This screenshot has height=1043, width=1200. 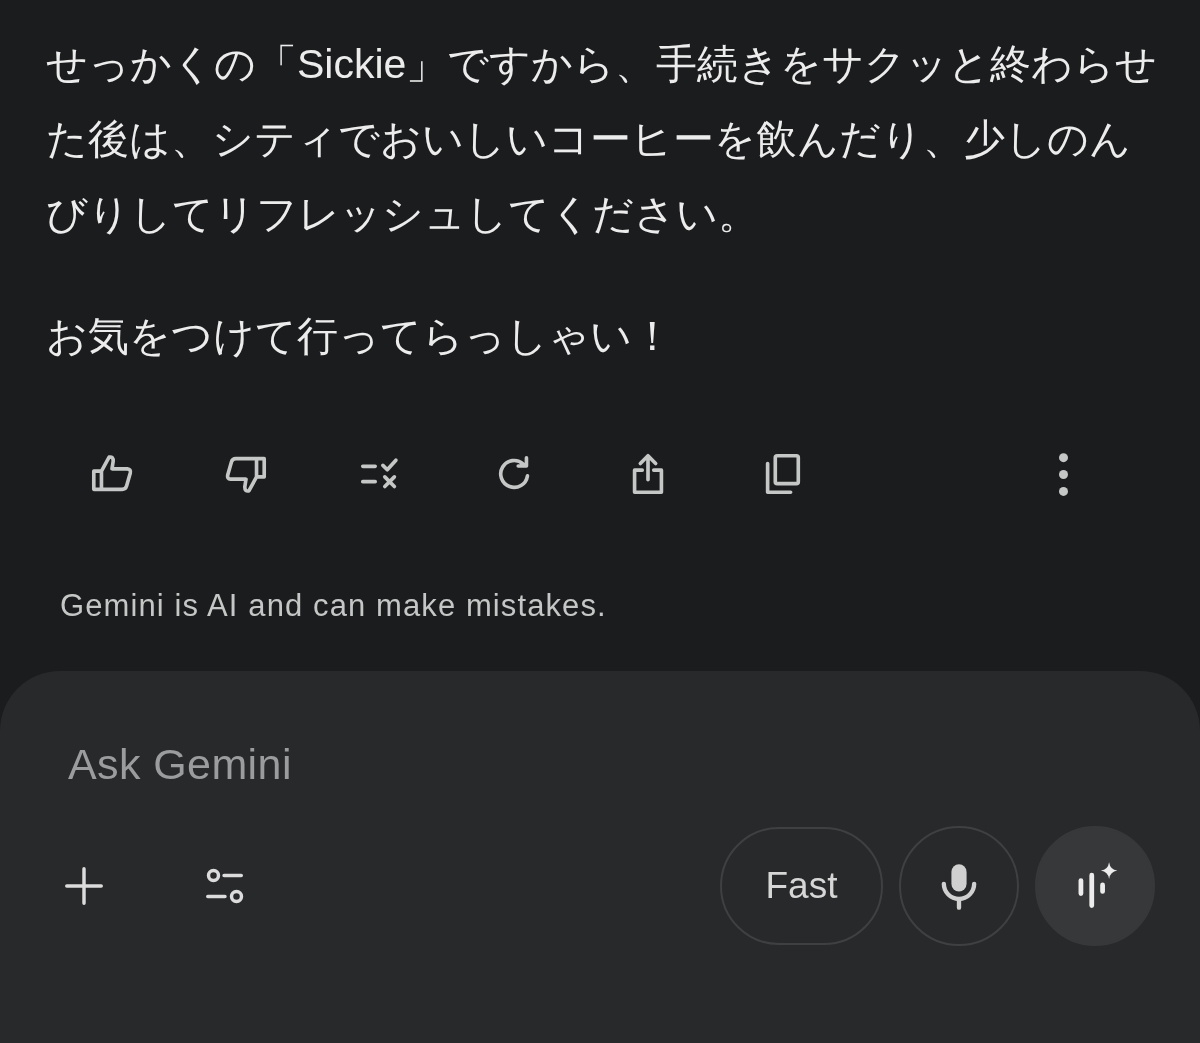 What do you see at coordinates (368, 764) in the screenshot?
I see `message-input: Ask Gemini` at bounding box center [368, 764].